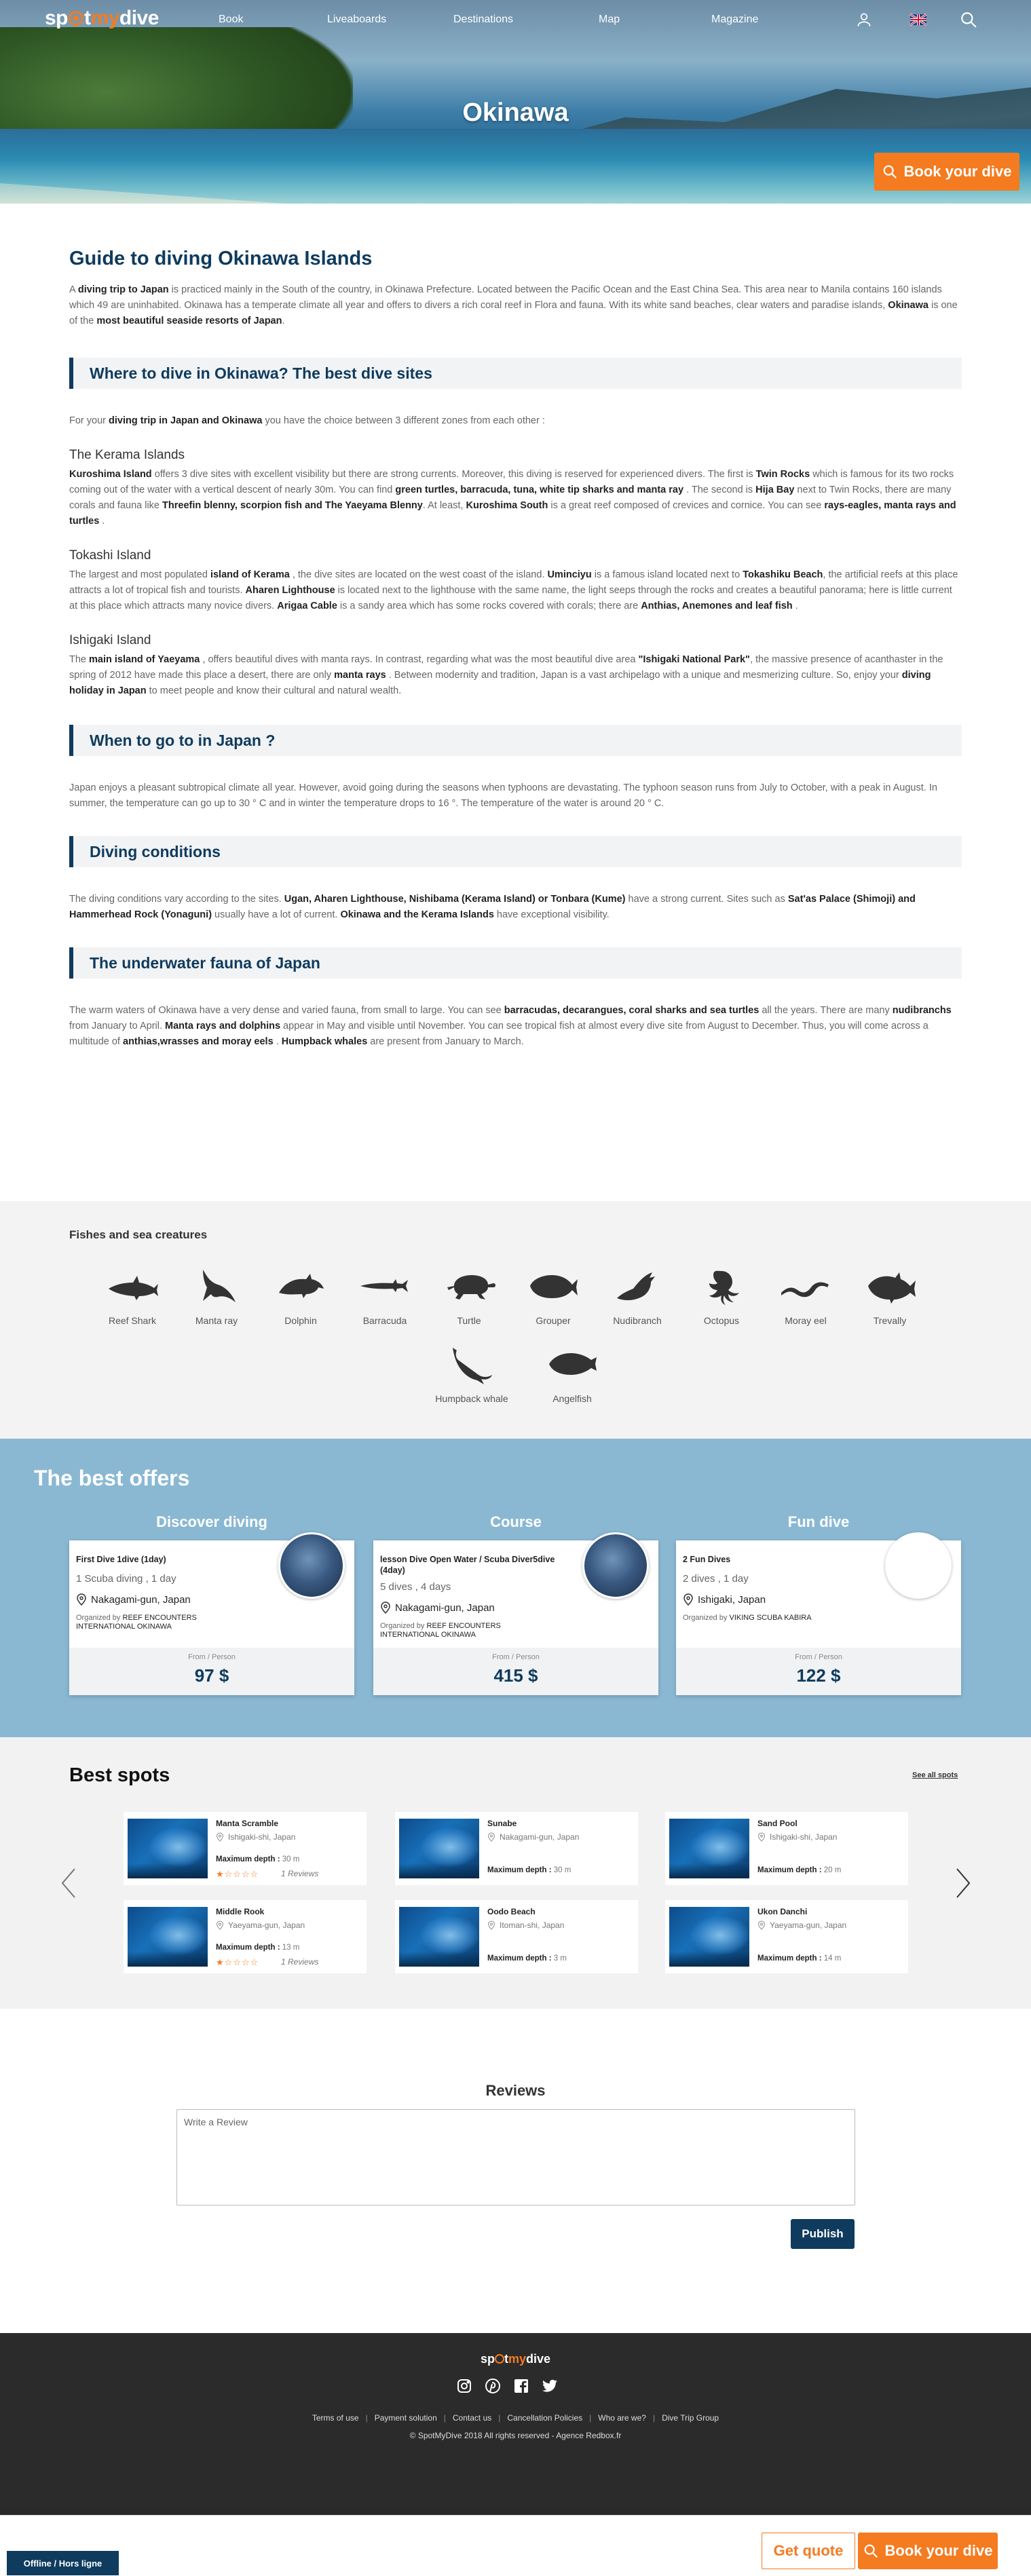  I want to click on creature-barracuda: Barracuda, so click(385, 1296).